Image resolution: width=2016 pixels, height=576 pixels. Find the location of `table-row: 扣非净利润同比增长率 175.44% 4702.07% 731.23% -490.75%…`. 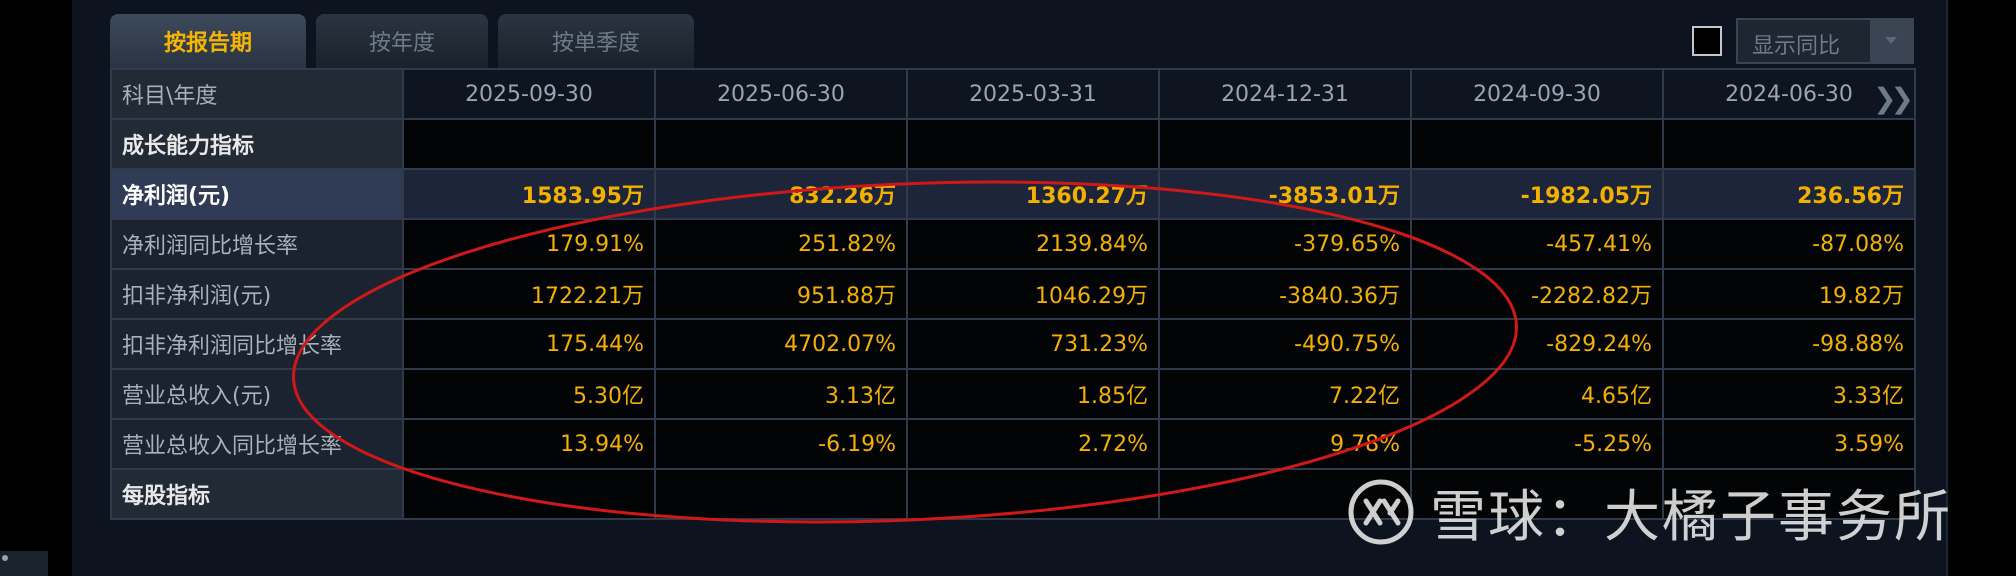

table-row: 扣非净利润同比增长率 175.44% 4702.07% 731.23% -490.75%… is located at coordinates (1013, 344).